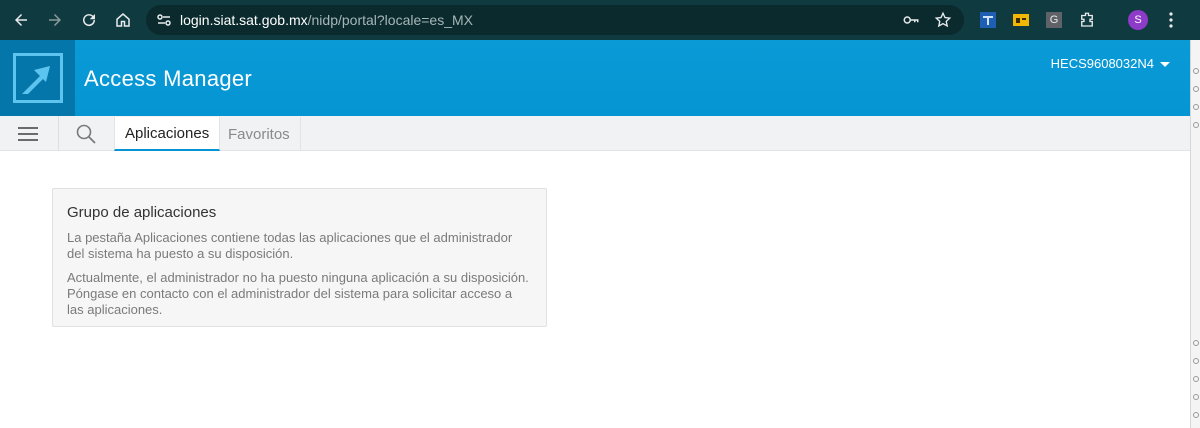 Image resolution: width=1200 pixels, height=428 pixels. I want to click on chevron-down-icon, so click(1165, 64).